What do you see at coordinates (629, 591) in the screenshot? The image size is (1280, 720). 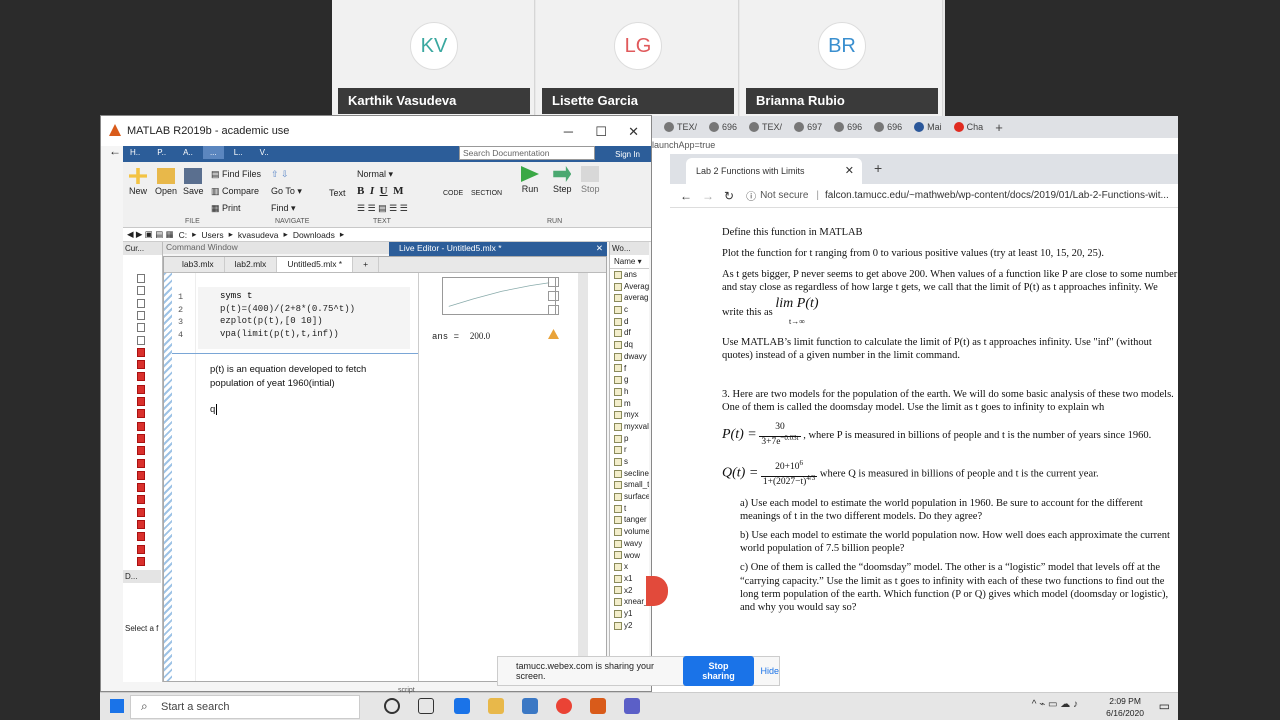 I see `workspace-variable: x2` at bounding box center [629, 591].